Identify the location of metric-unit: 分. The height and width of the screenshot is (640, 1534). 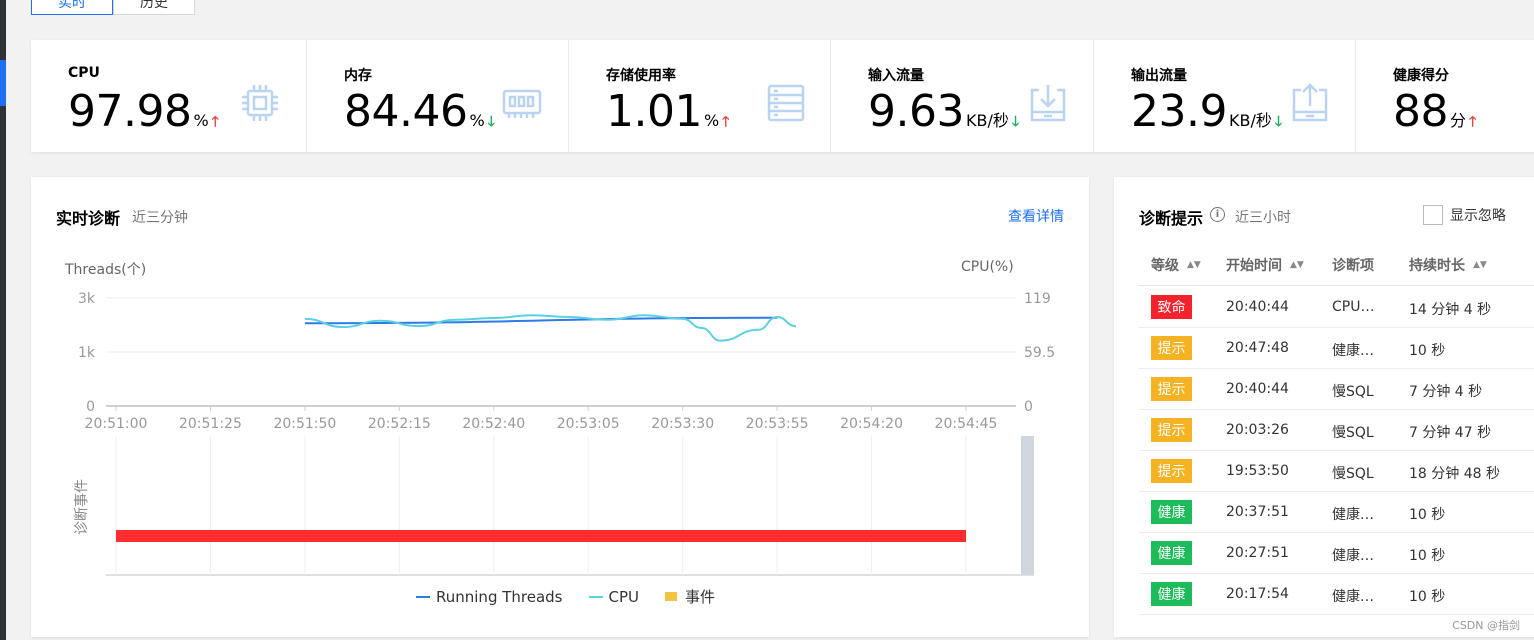
(1458, 120).